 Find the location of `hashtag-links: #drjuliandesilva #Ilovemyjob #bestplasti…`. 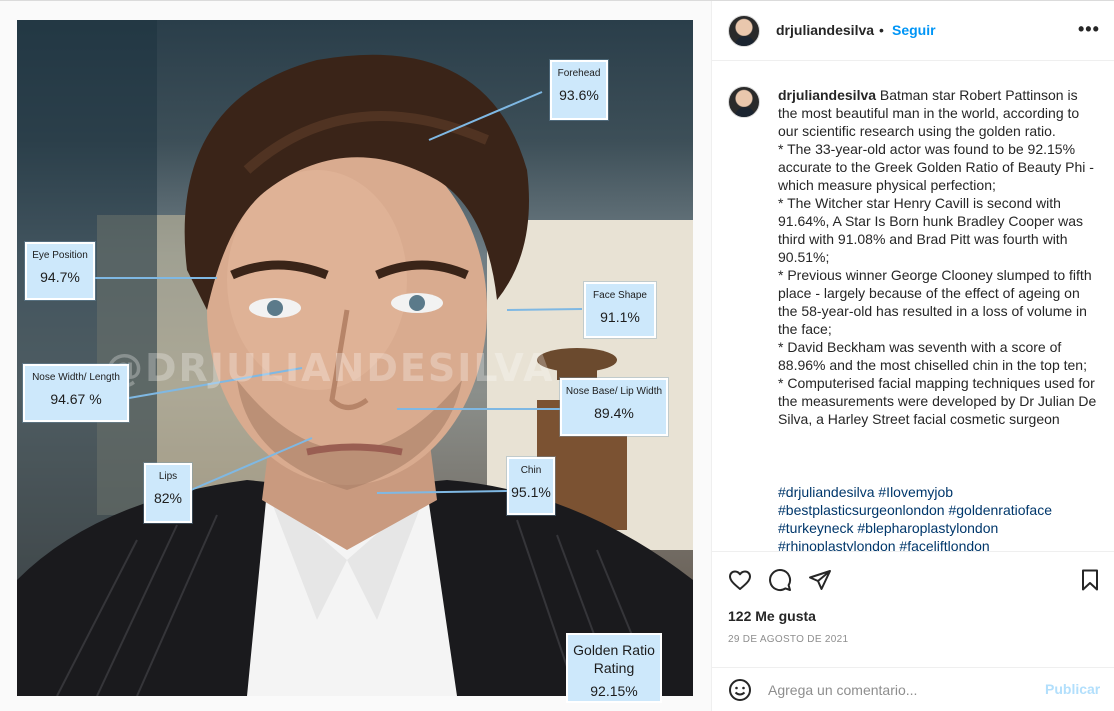

hashtag-links: #drjuliandesilva #Ilovemyjob #bestplasti… is located at coordinates (939, 517).